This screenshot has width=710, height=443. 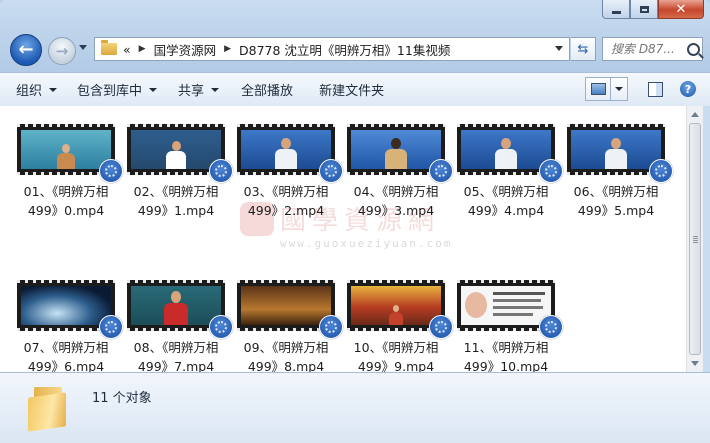 I want to click on item-count: 11 个对象, so click(x=122, y=398).